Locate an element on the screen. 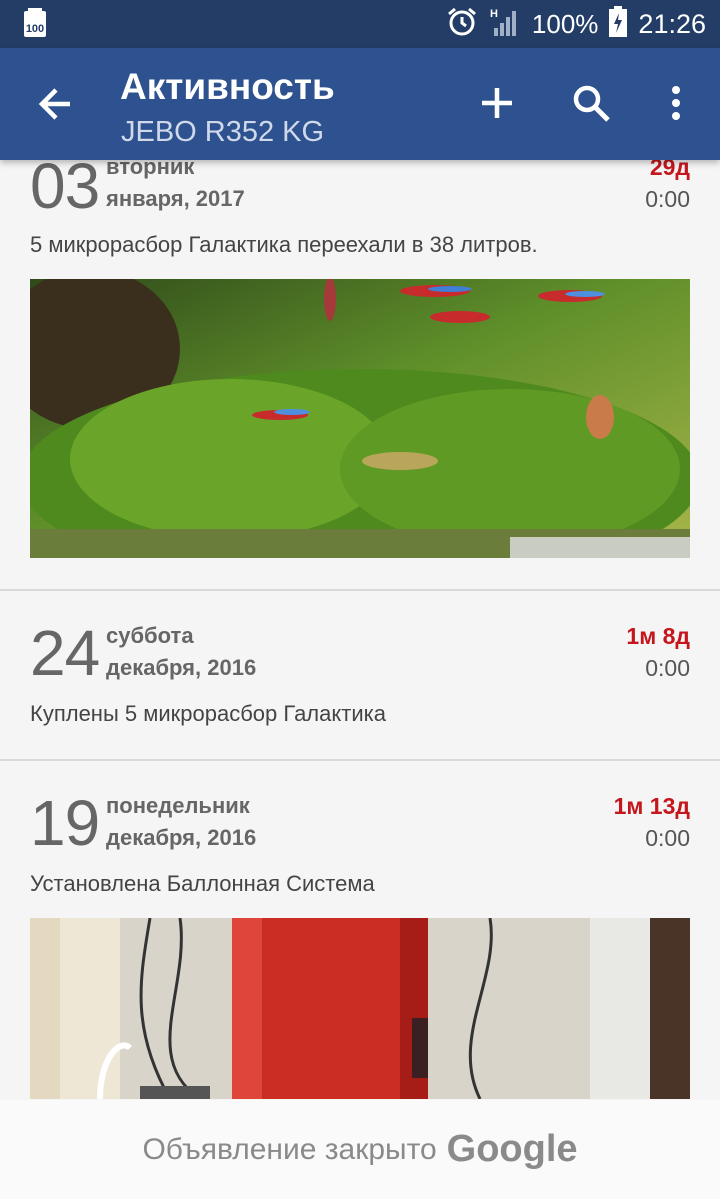 The image size is (720, 1199). entry-day: 19 is located at coordinates (65, 823).